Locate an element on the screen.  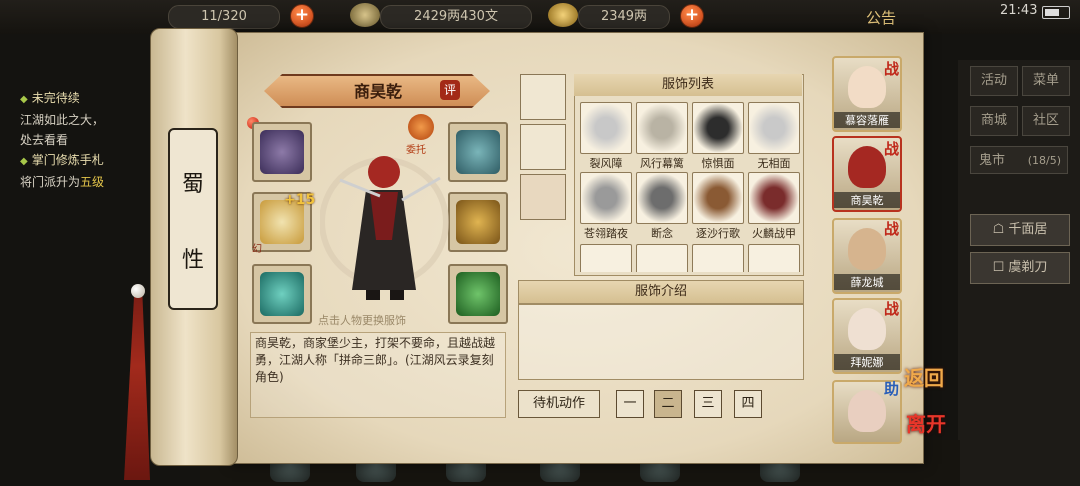
roster-name: 薛龙城 is located at coordinates (867, 282).